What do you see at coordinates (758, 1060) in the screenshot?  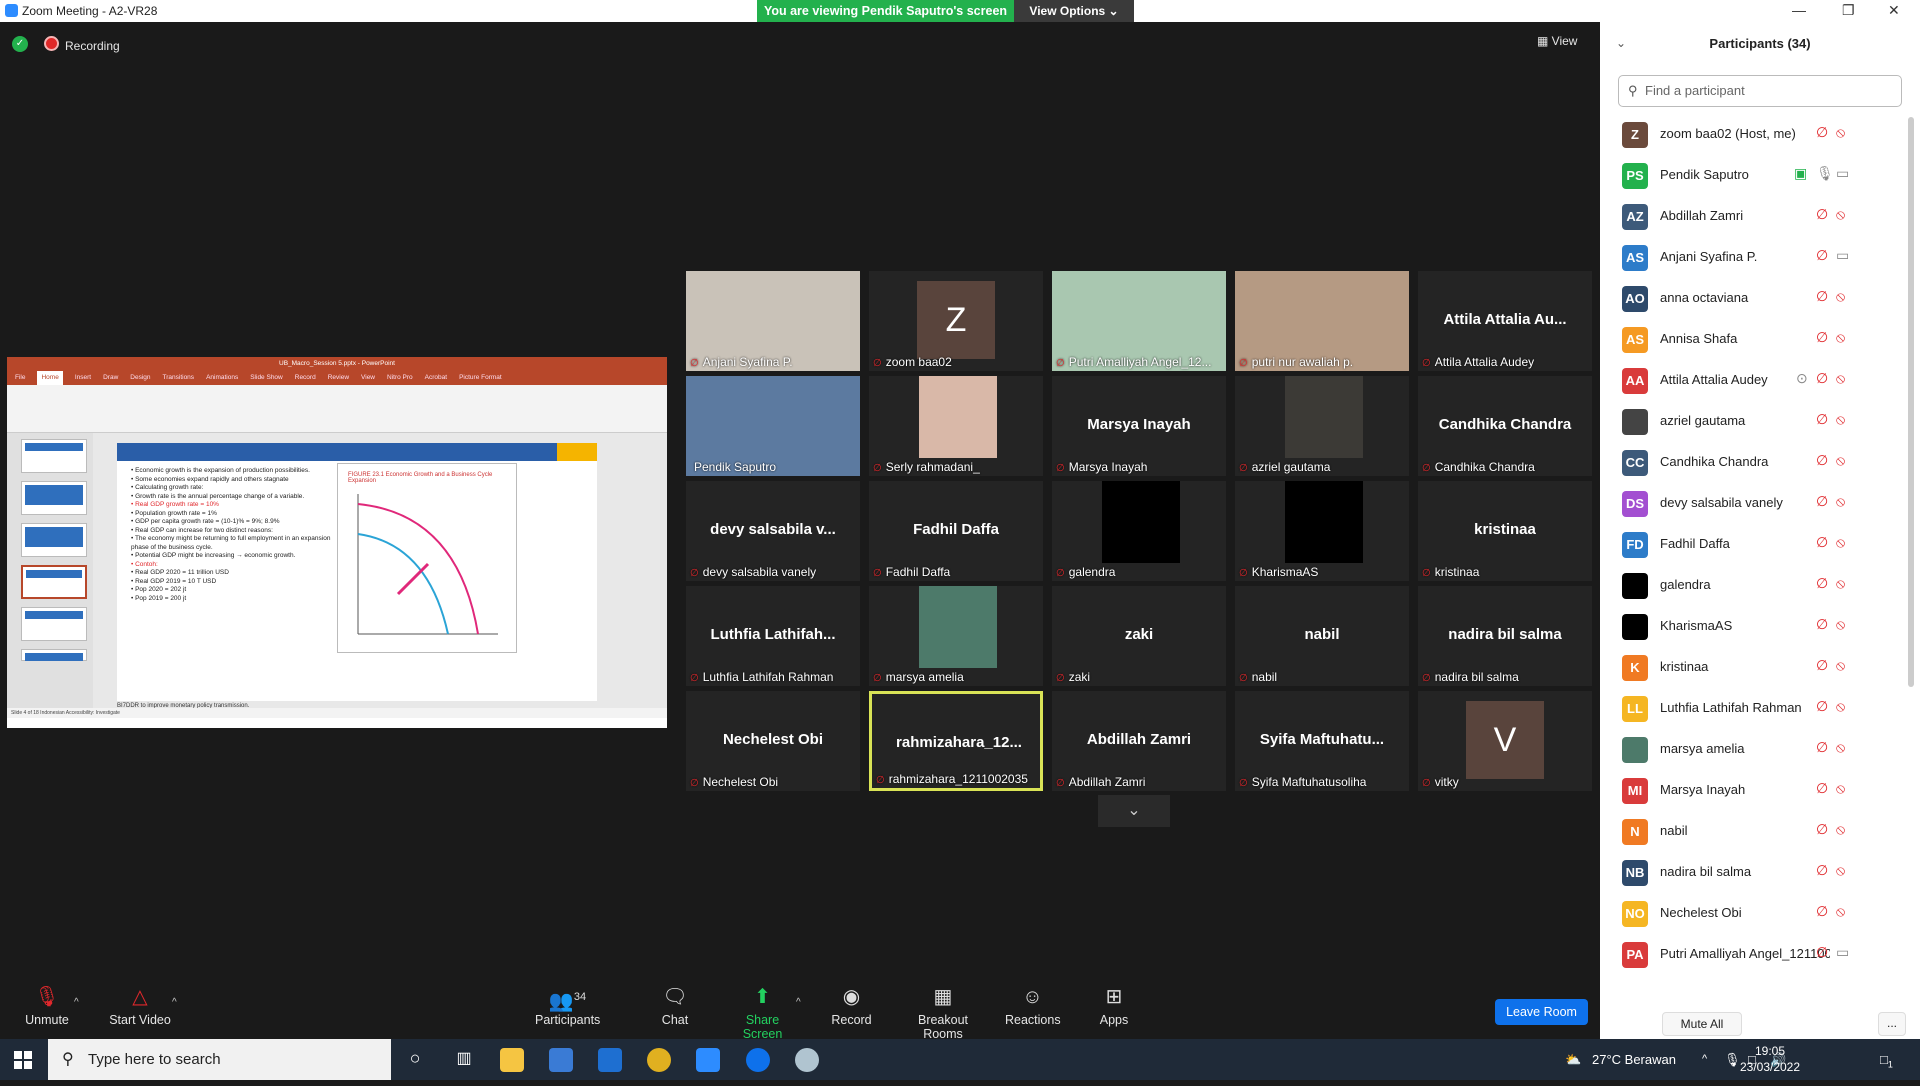 I see `teamviewer-icon` at bounding box center [758, 1060].